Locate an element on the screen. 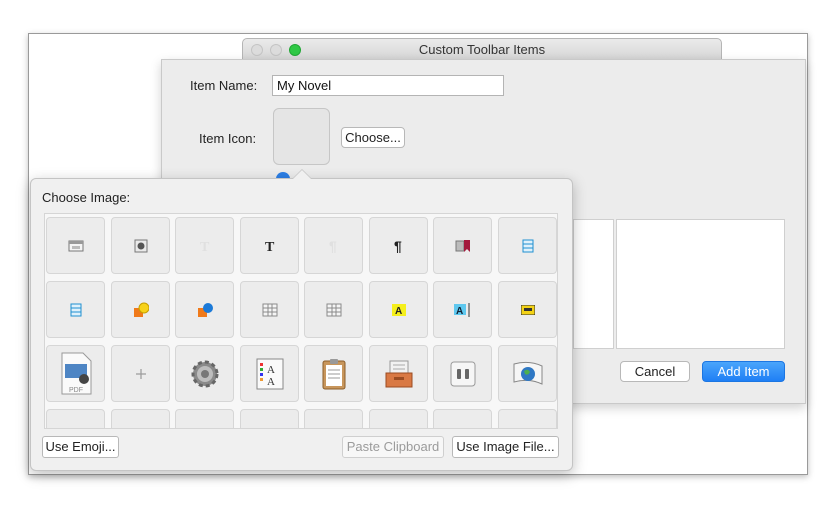 The width and height of the screenshot is (836, 507). pdf-caption: PDF is located at coordinates (76, 390).